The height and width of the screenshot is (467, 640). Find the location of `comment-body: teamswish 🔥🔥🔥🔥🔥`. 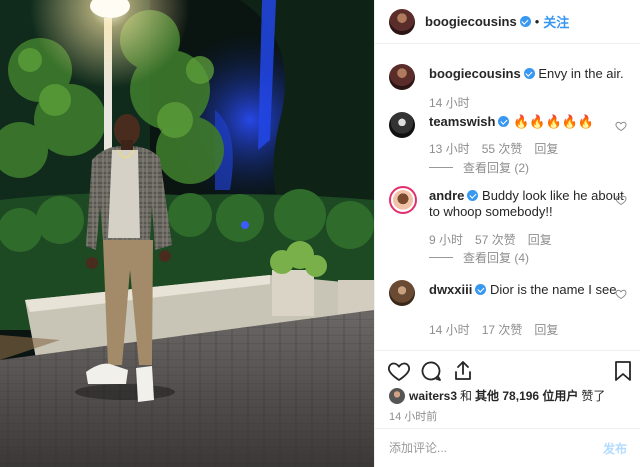

comment-body: teamswish 🔥🔥🔥🔥🔥 is located at coordinates (529, 122).